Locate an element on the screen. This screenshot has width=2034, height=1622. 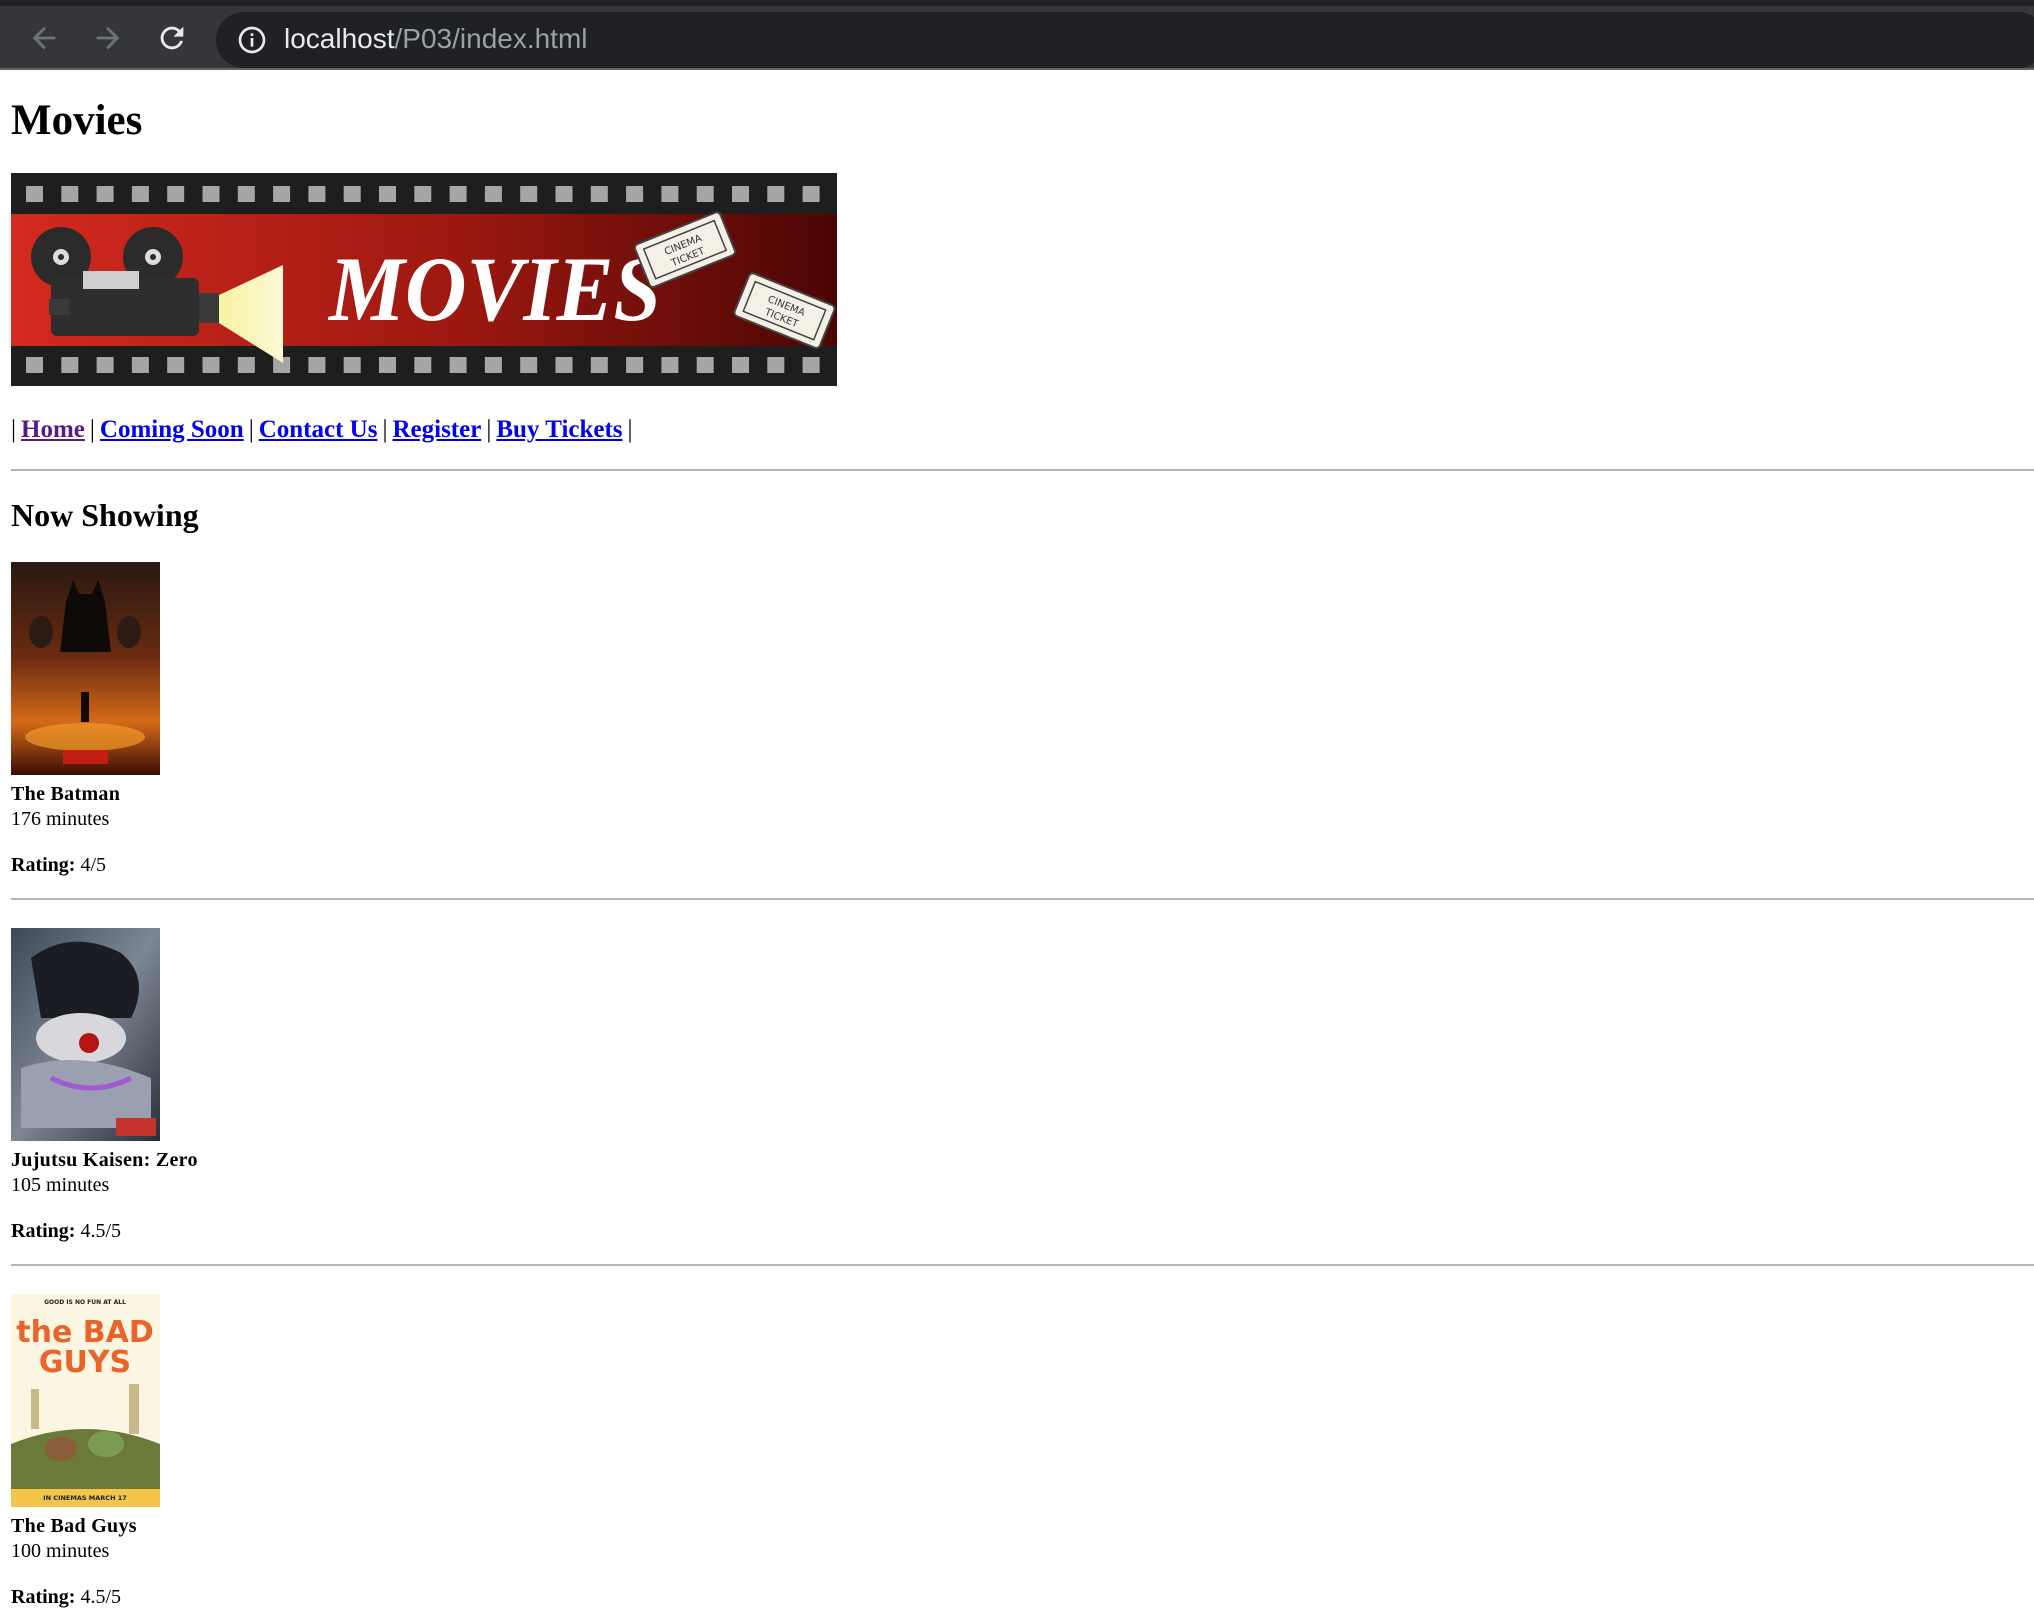
svg-text: GOOD IS NO FUN AT ALL is located at coordinates (85, 1302).